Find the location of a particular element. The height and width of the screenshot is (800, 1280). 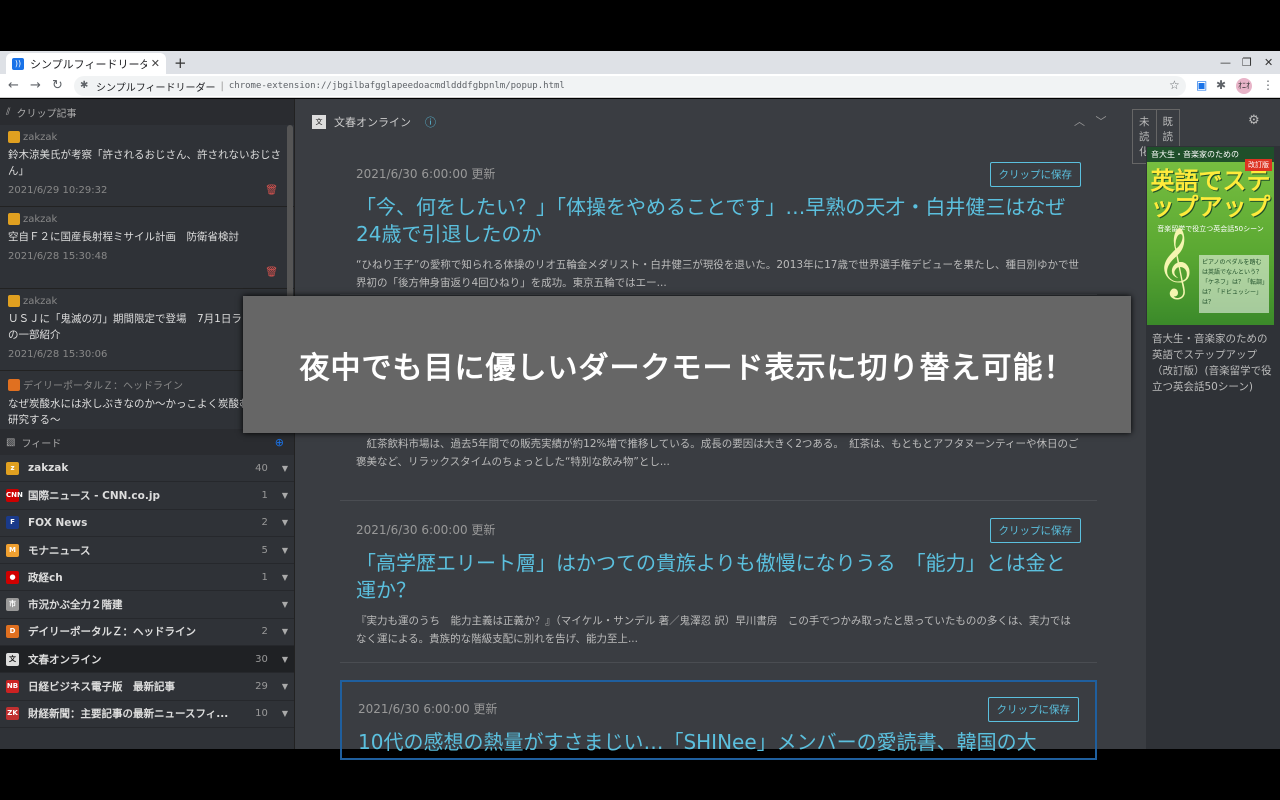

gear-icon: ⚙ is located at coordinates (1254, 120).